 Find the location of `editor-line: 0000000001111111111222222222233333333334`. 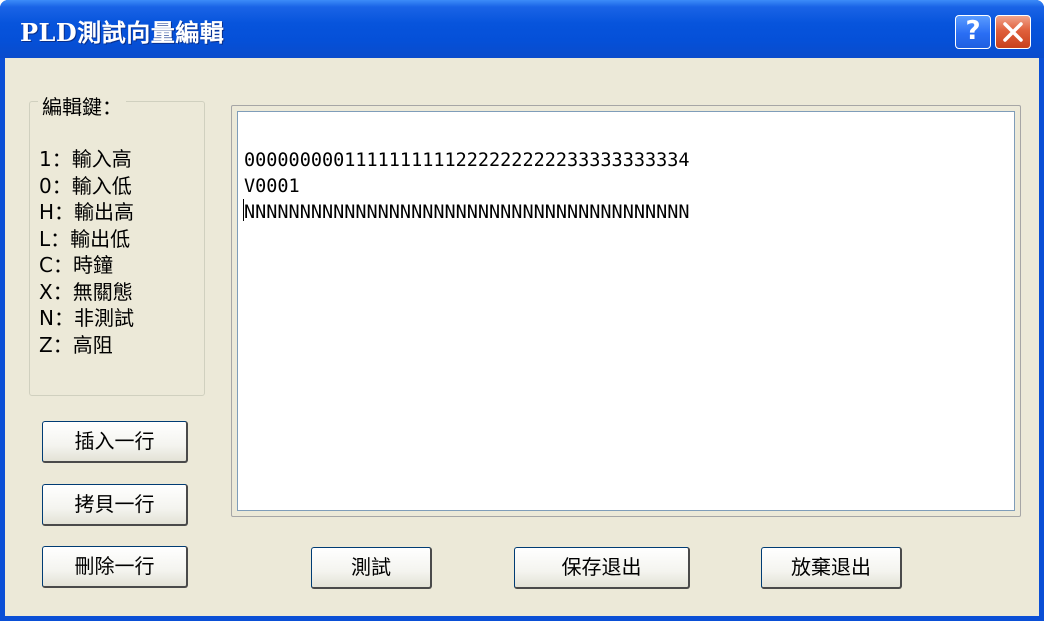

editor-line: 0000000001111111111222222222233333333334 is located at coordinates (467, 160).